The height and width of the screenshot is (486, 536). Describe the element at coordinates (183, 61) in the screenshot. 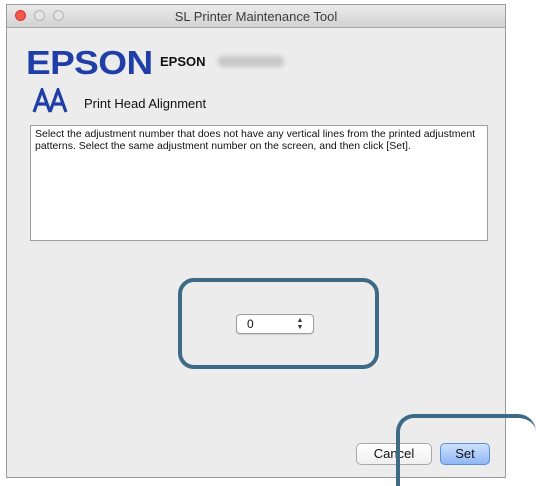

I see `printer-model-label: EPSON` at that location.